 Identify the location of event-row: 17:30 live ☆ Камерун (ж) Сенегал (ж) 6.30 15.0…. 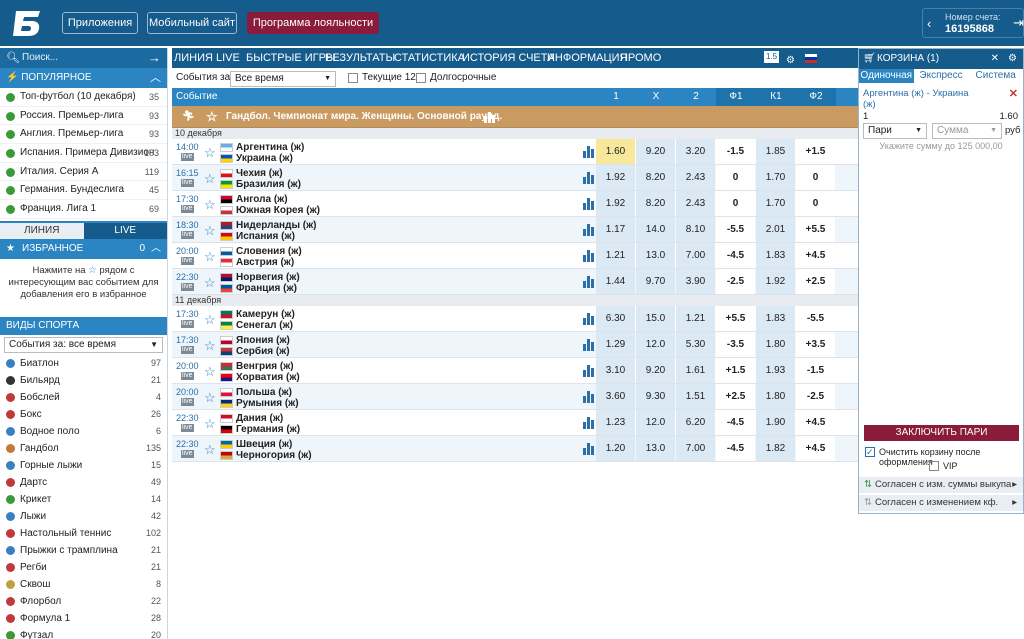
(515, 319).